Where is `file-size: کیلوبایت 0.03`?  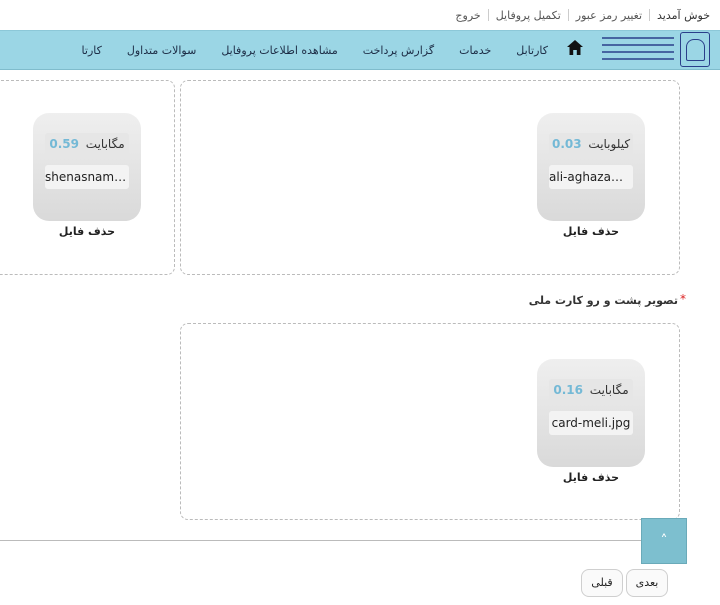
file-size: کیلوبایت 0.03 is located at coordinates (591, 144).